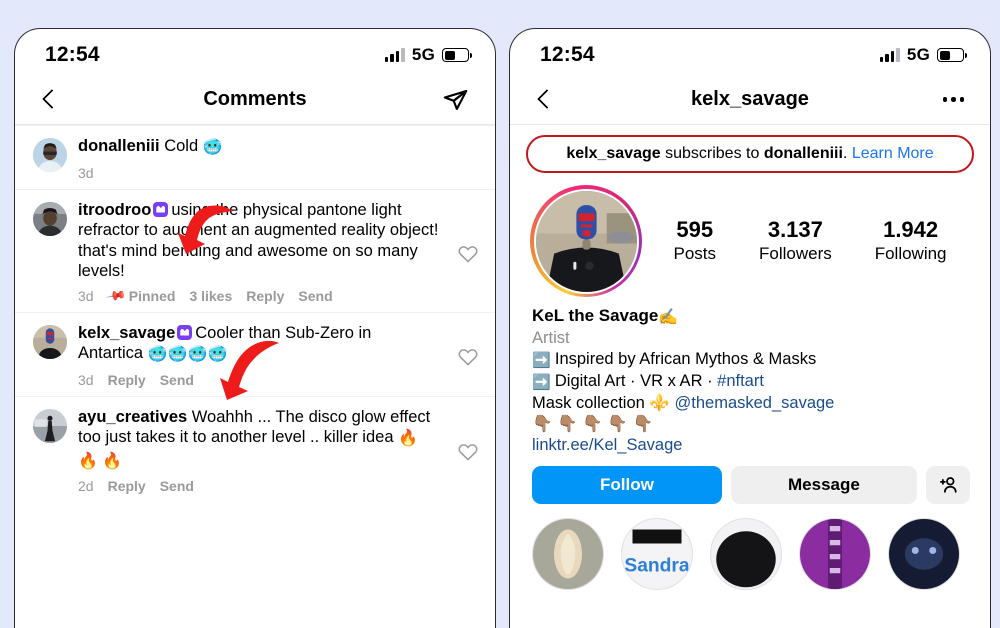  Describe the element at coordinates (72, 54) in the screenshot. I see `status-clock: 12:54` at that location.